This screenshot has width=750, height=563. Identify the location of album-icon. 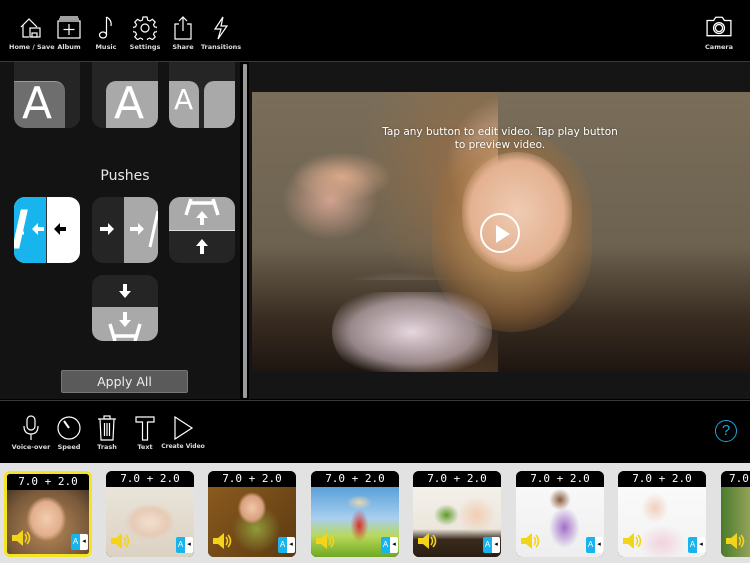
(69, 27).